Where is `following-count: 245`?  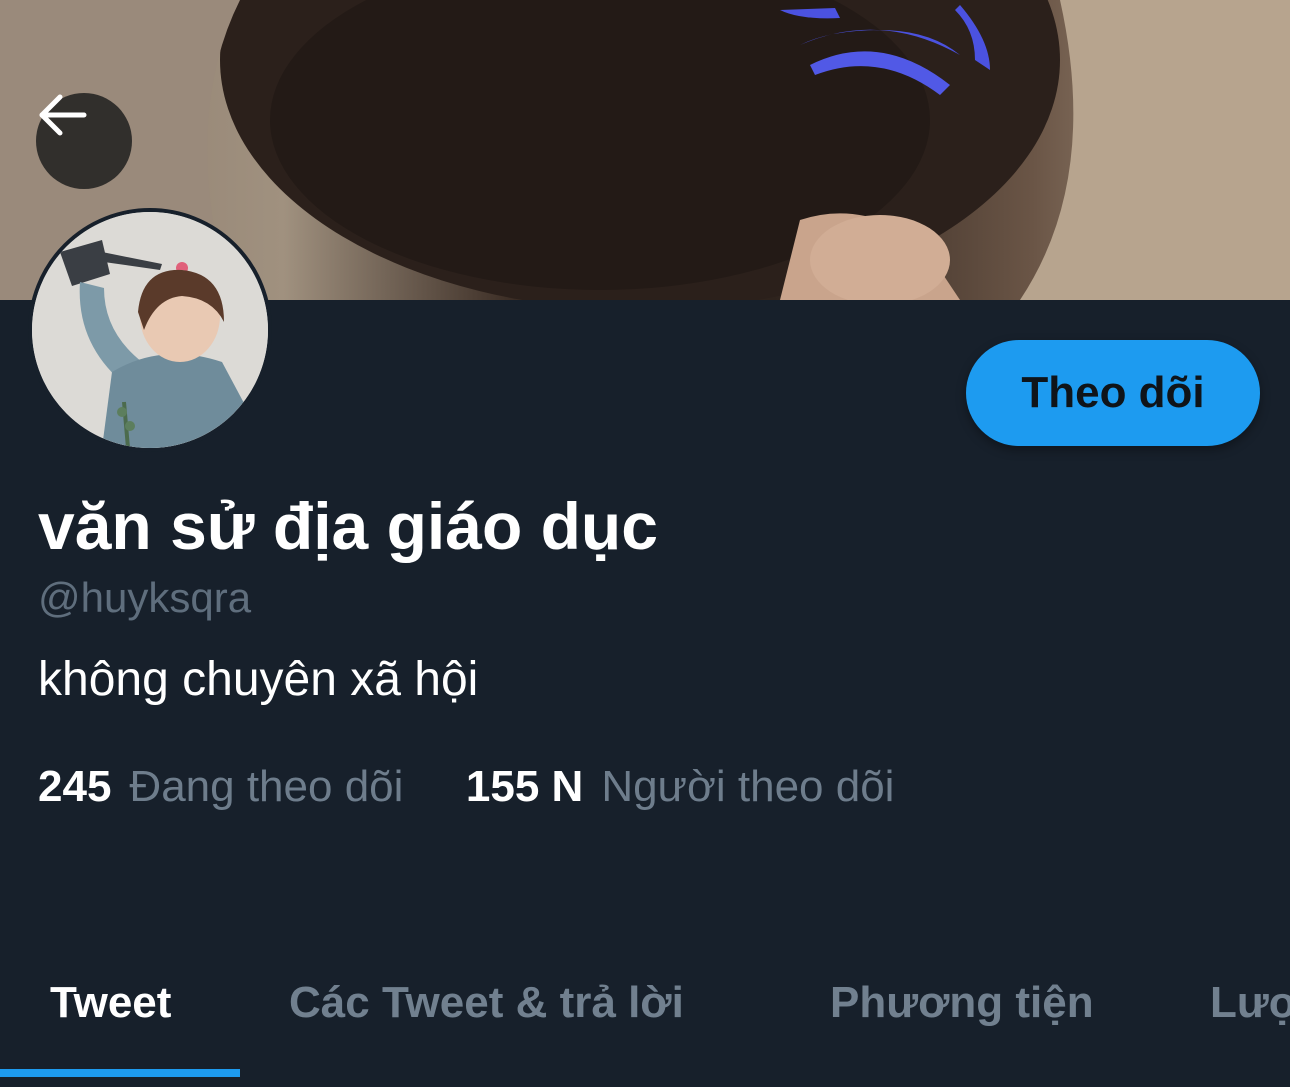 following-count: 245 is located at coordinates (75, 786).